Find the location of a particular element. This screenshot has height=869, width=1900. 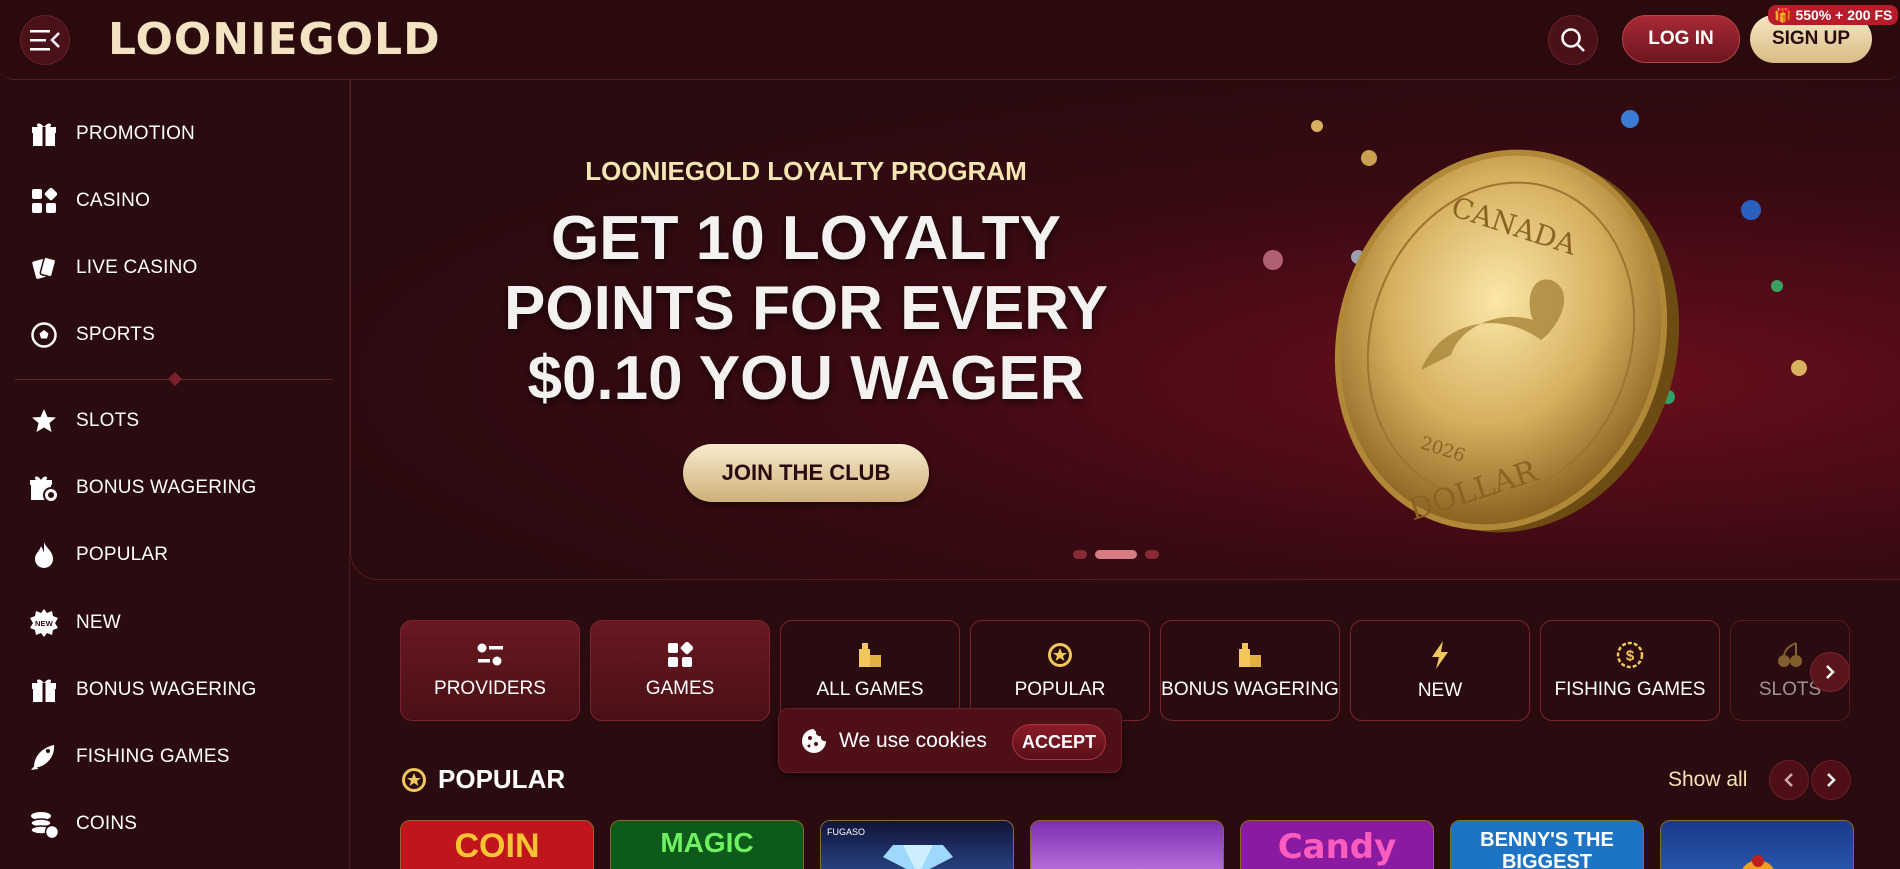

popular-section-header: POPULAR is located at coordinates (482, 779).